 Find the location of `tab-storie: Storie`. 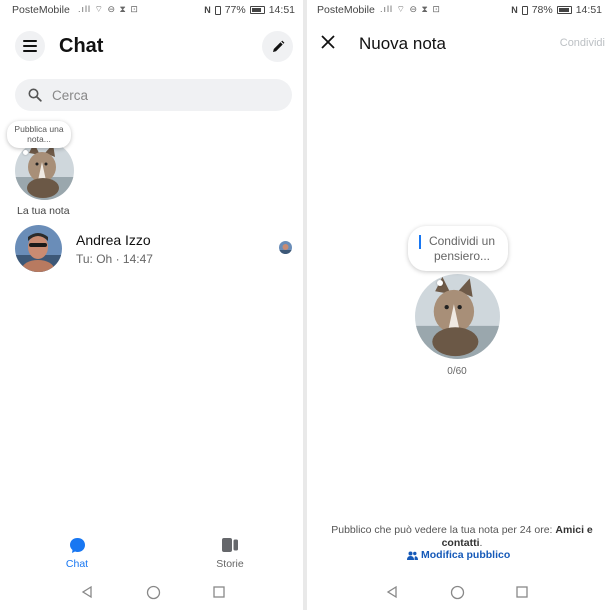

tab-storie: Storie is located at coordinates (230, 553).